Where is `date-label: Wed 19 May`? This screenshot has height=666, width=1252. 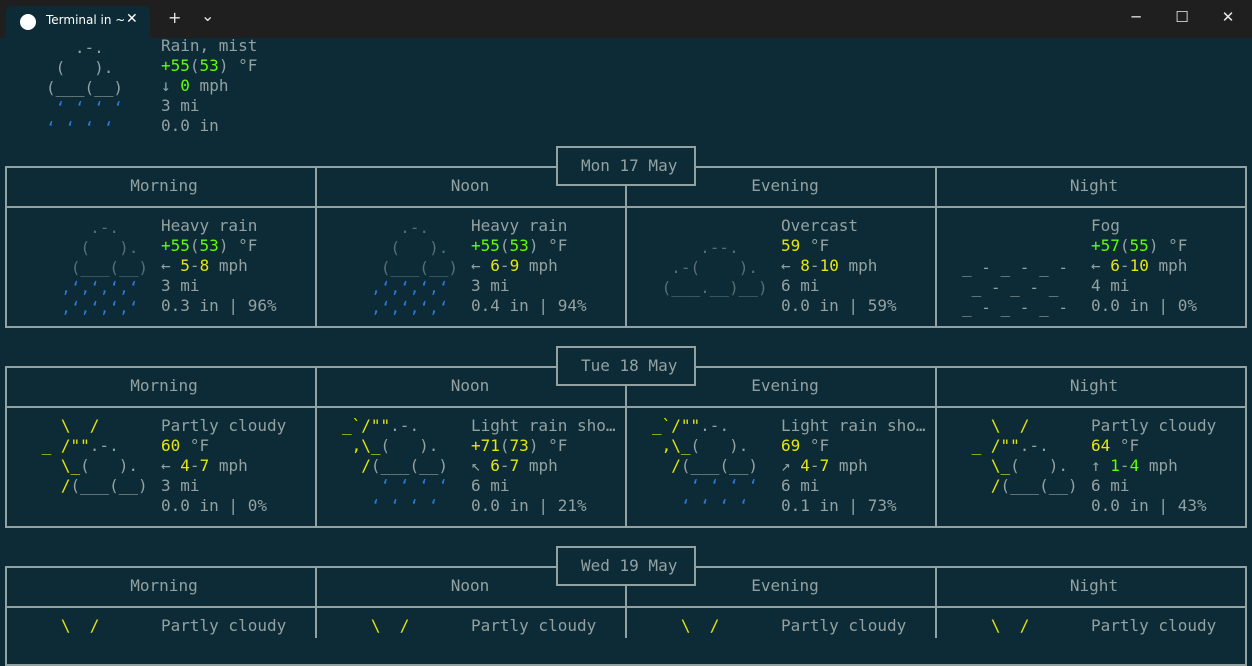
date-label: Wed 19 May is located at coordinates (629, 565).